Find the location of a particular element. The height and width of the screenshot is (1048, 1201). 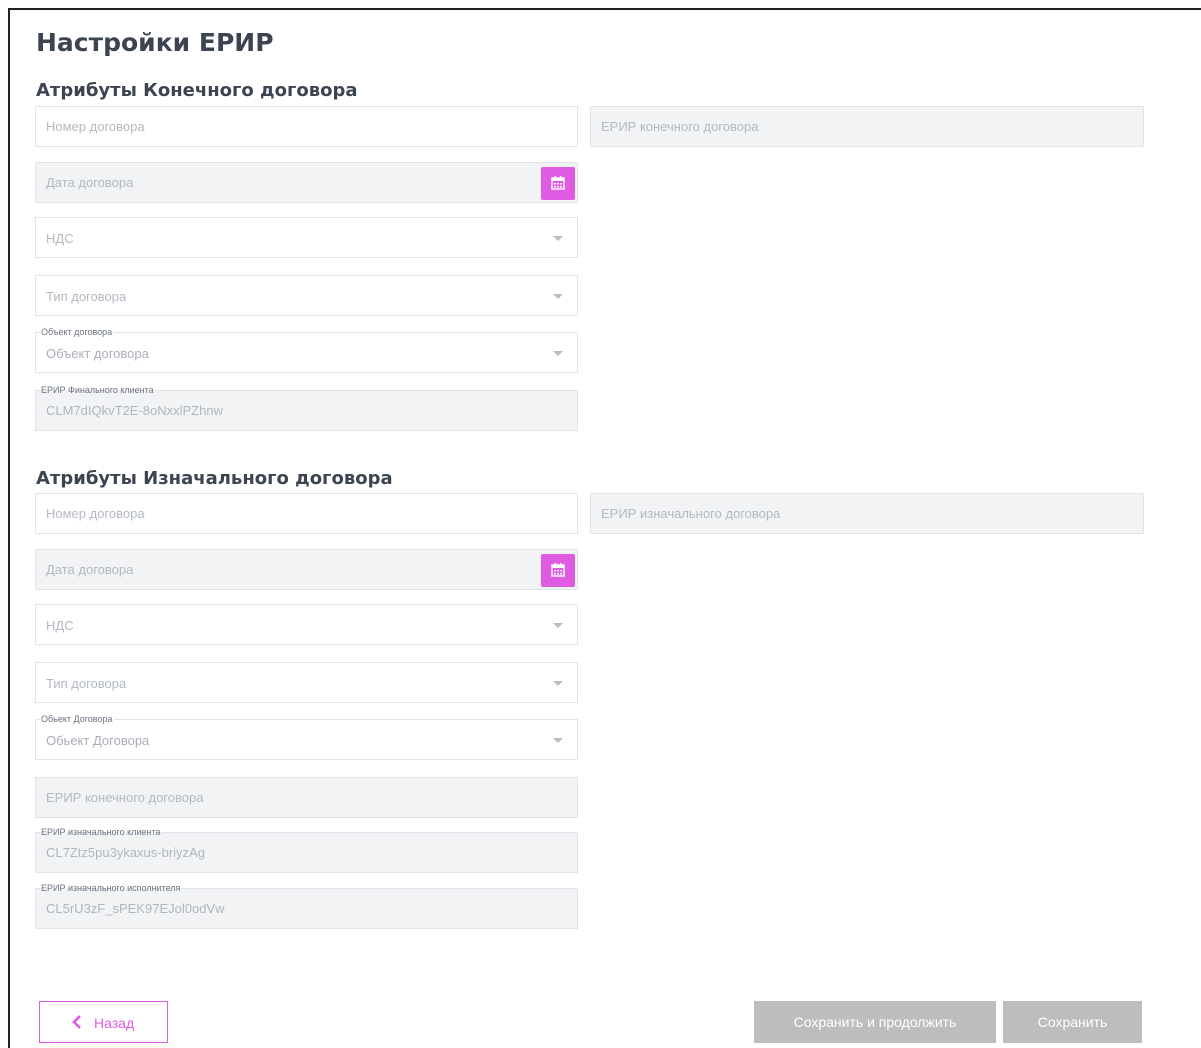

final-contract-calendar-button is located at coordinates (558, 183).